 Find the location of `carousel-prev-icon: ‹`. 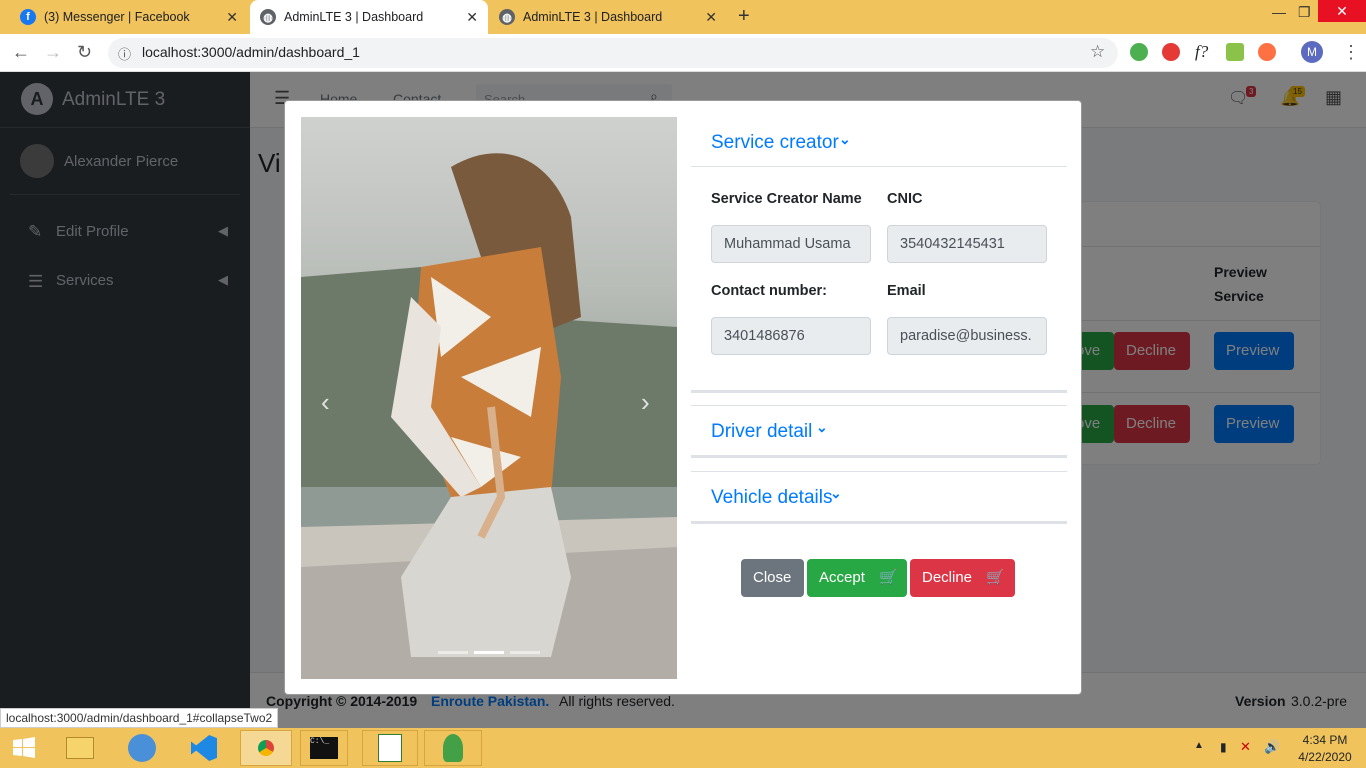

carousel-prev-icon: ‹ is located at coordinates (325, 402).